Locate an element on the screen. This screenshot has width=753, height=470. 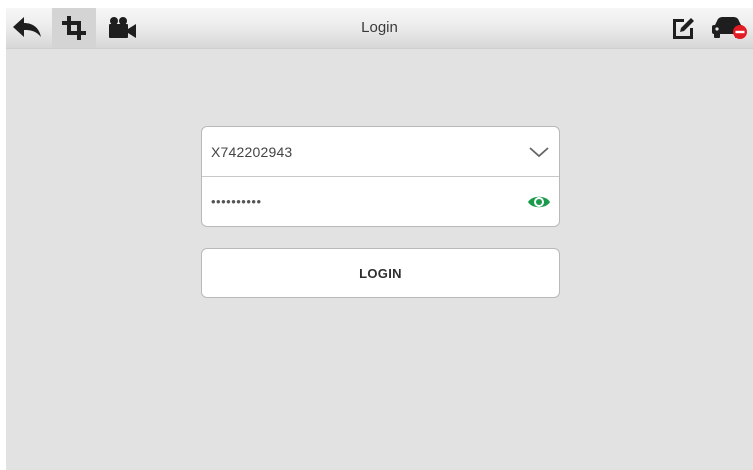
page-title: Login is located at coordinates (379, 27).